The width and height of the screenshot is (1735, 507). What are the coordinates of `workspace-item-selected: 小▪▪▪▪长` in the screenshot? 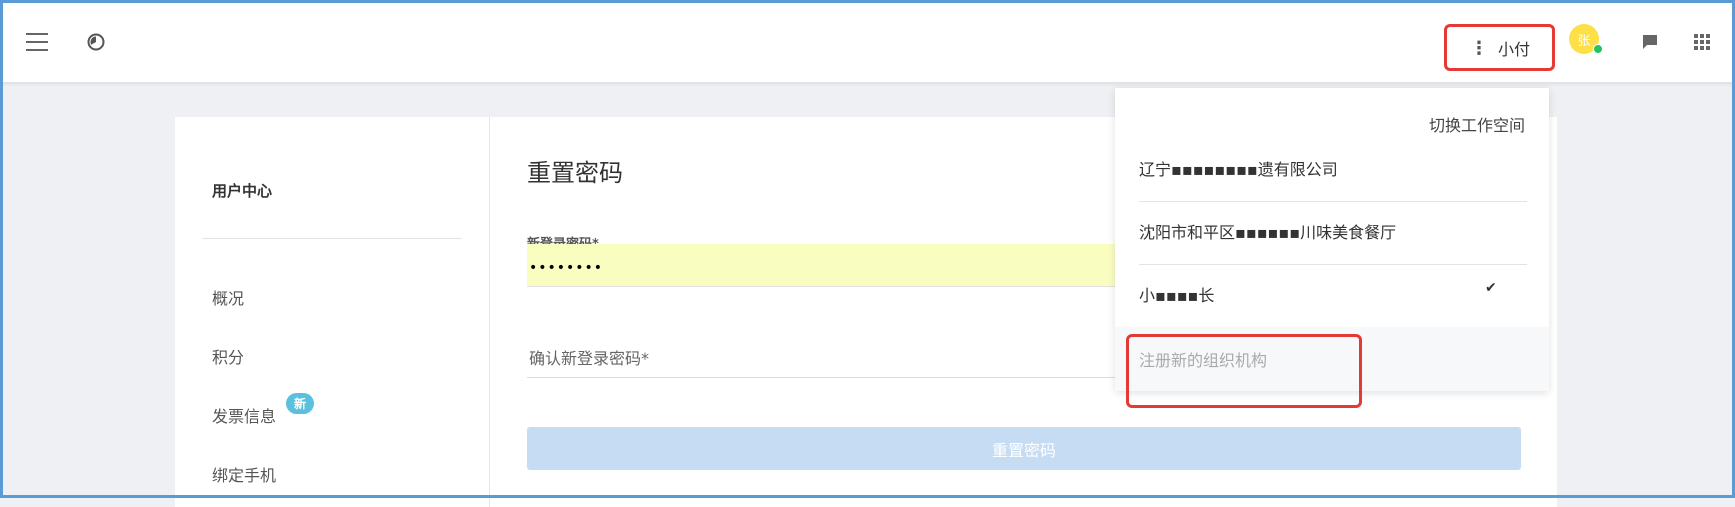 It's located at (1176, 294).